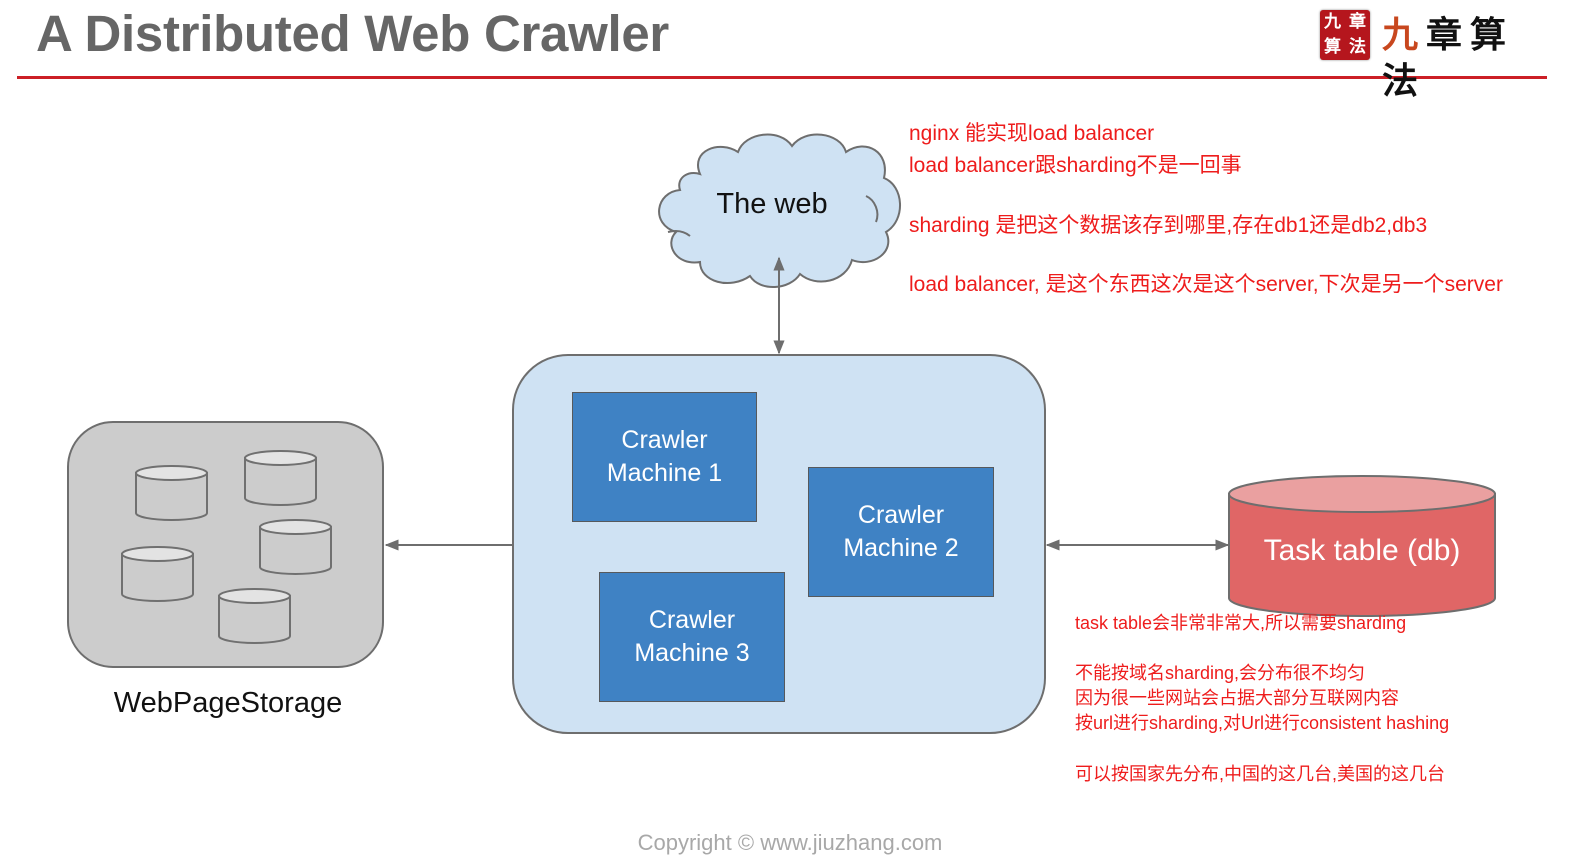 This screenshot has height=856, width=1580. I want to click on copyright-footer: Copyright © www.jiuzhang.com, so click(790, 842).